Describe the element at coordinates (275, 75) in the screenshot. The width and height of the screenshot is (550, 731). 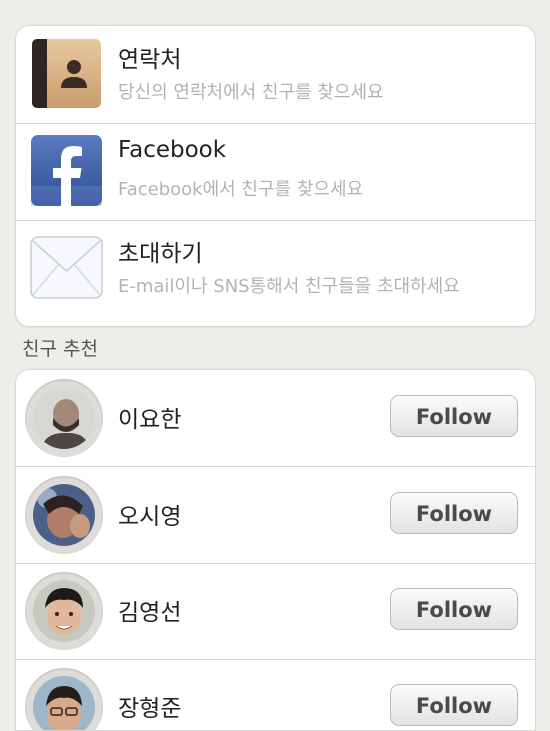
I see `invite-option-contacts: 연락처 당신의 연락처에서 친구를 찾으세요` at that location.